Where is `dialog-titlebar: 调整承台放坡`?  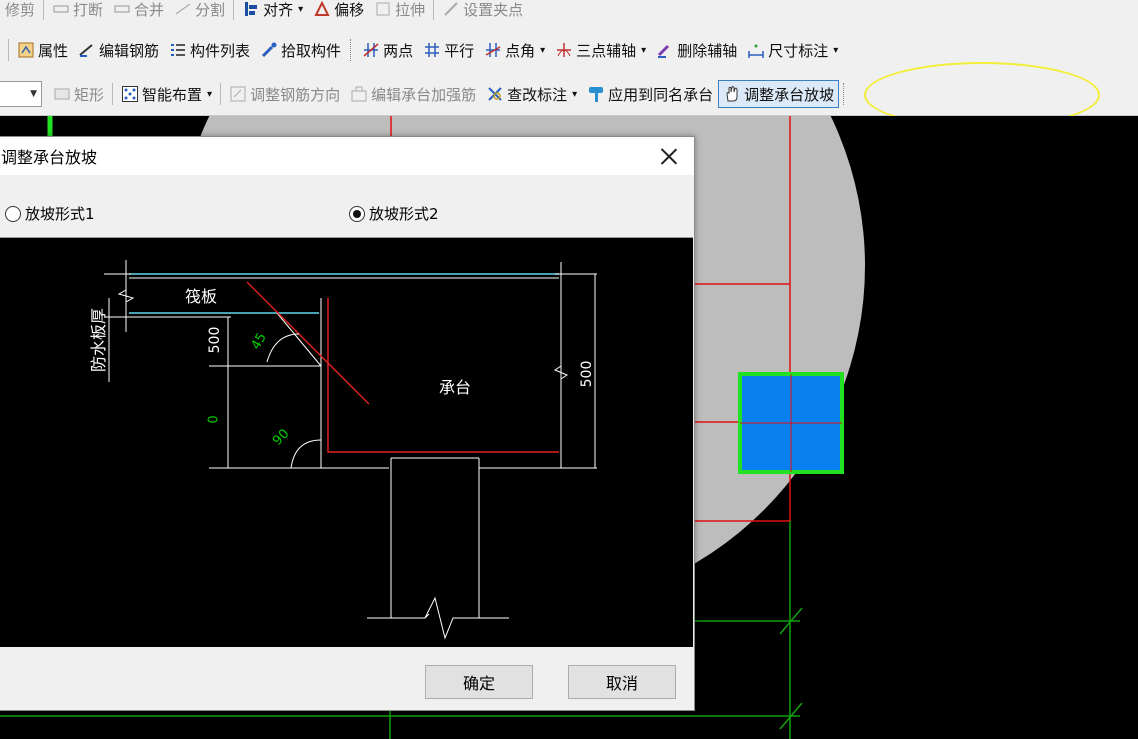 dialog-titlebar: 调整承台放坡 is located at coordinates (347, 156).